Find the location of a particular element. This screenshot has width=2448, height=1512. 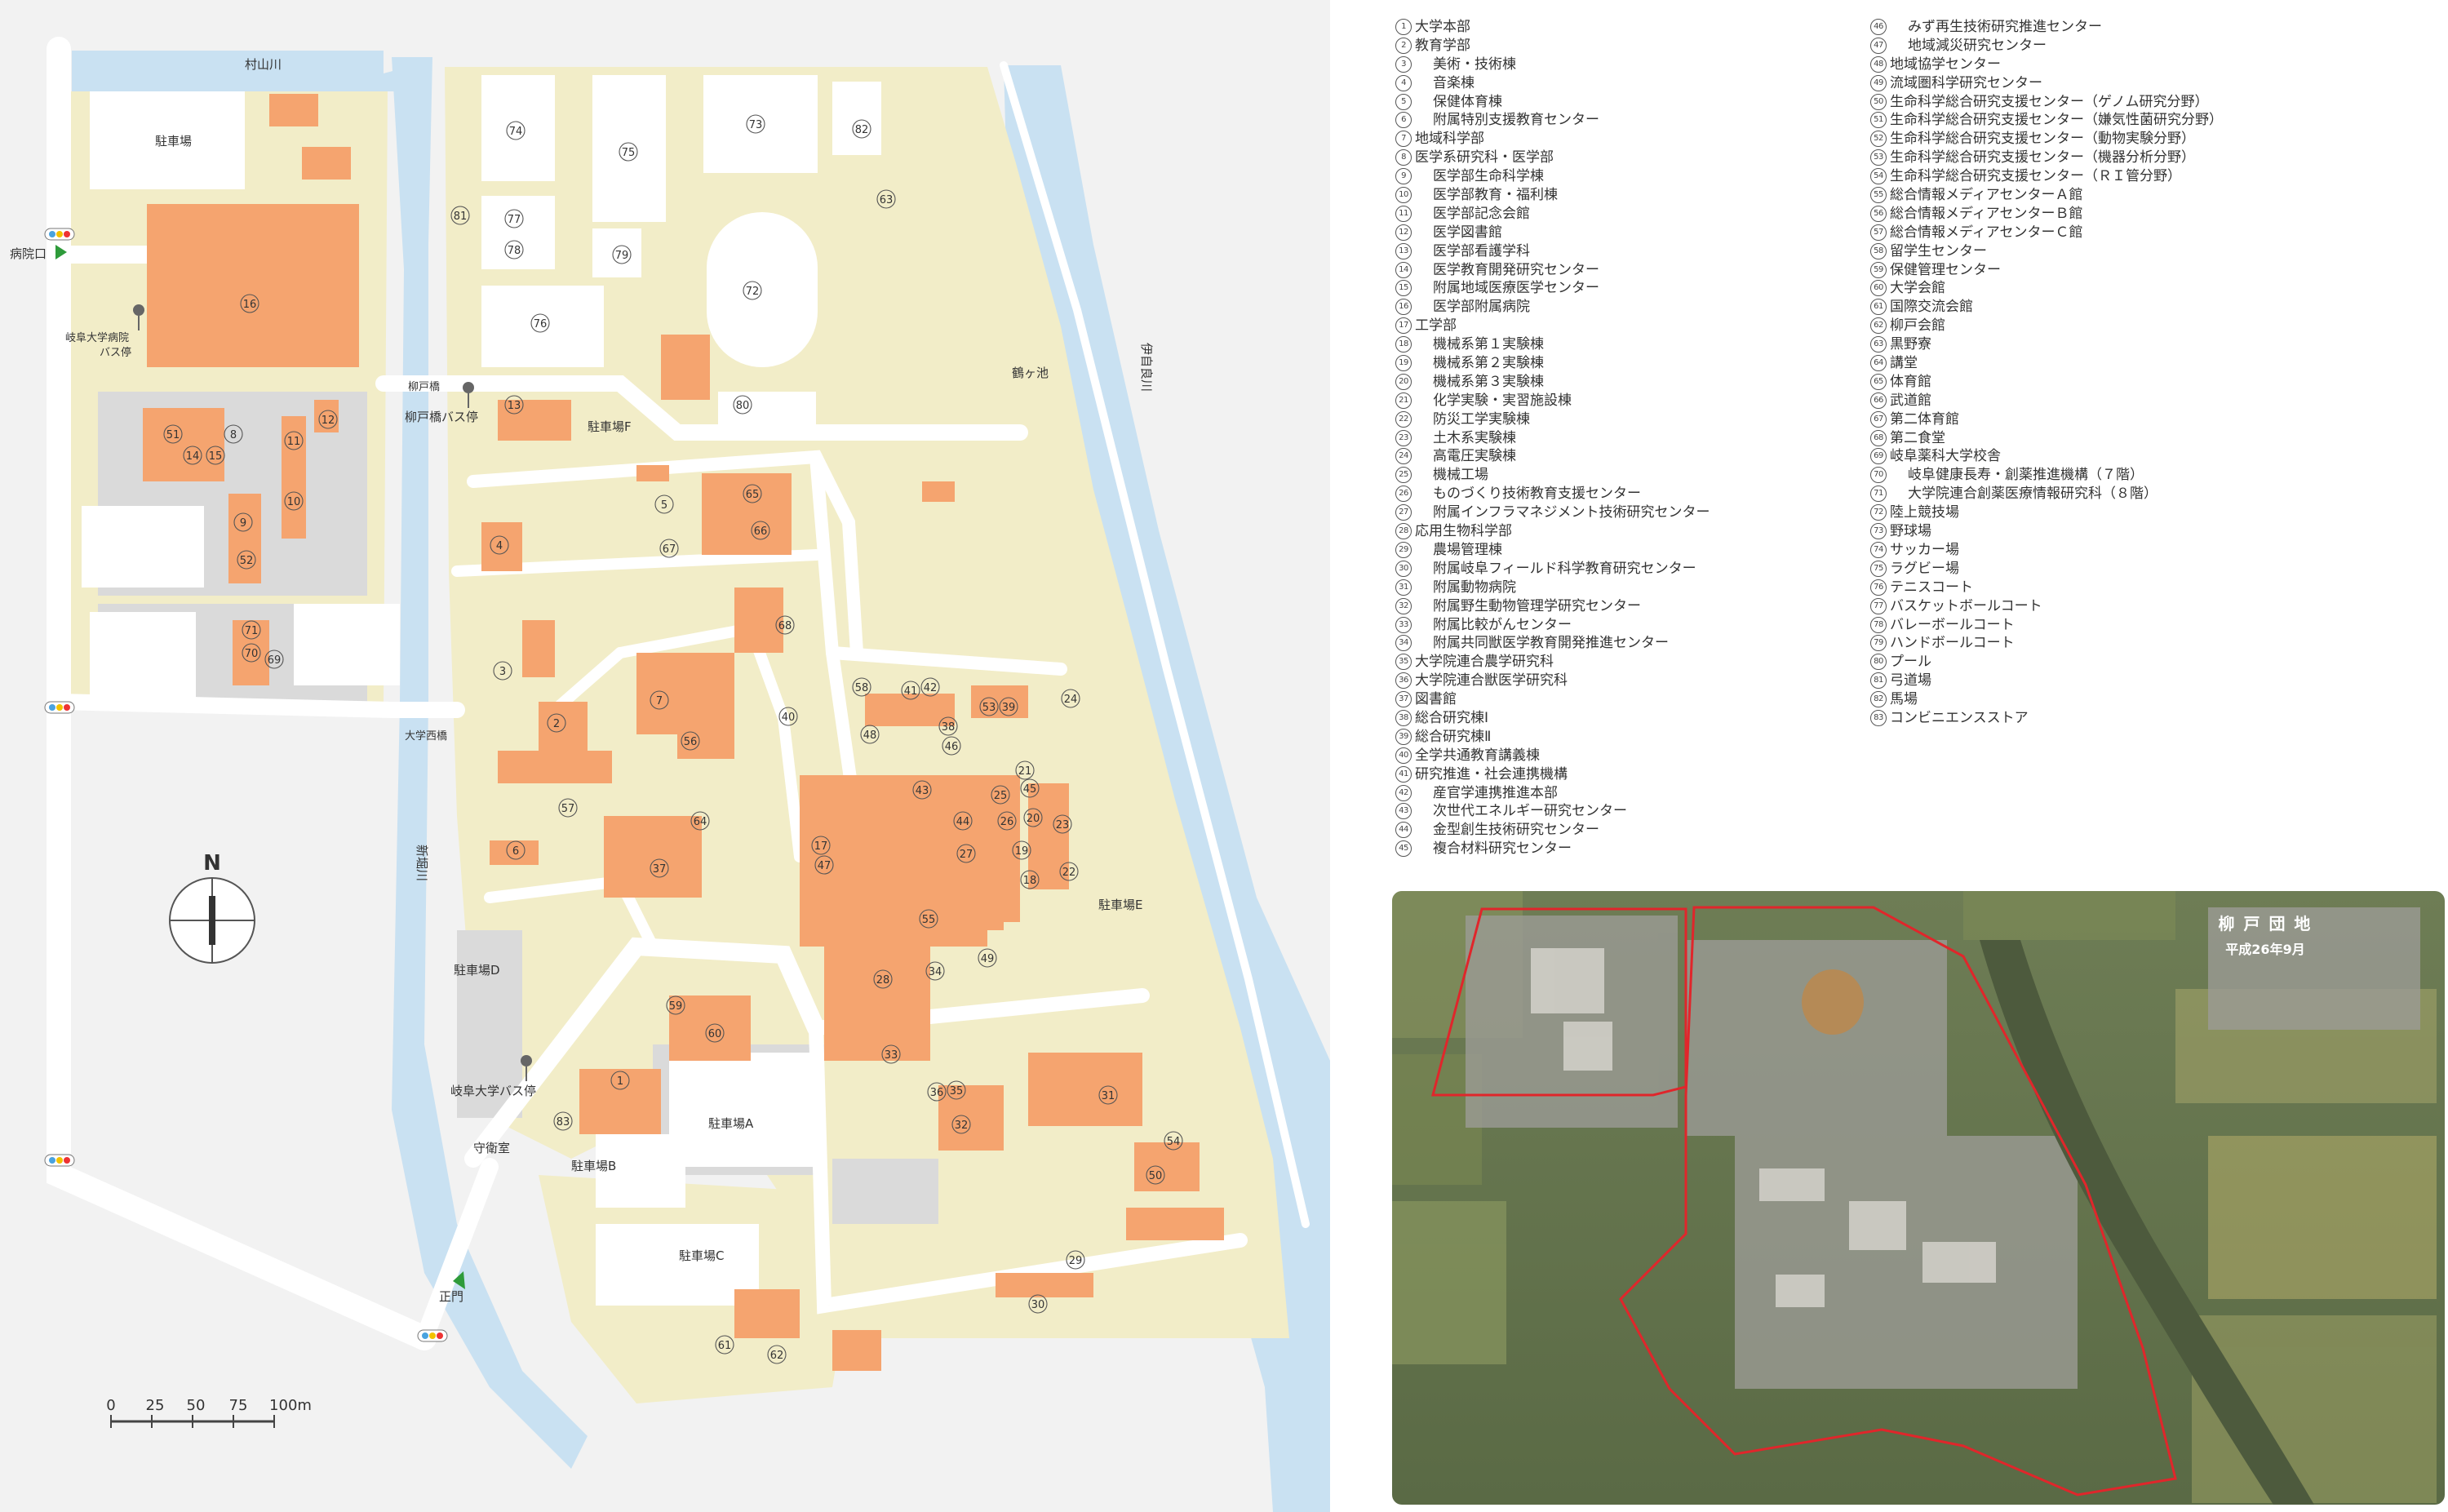

legend-name: 生命科学総合研究支援センター（嫌気性菌研究分野） is located at coordinates (2056, 120).